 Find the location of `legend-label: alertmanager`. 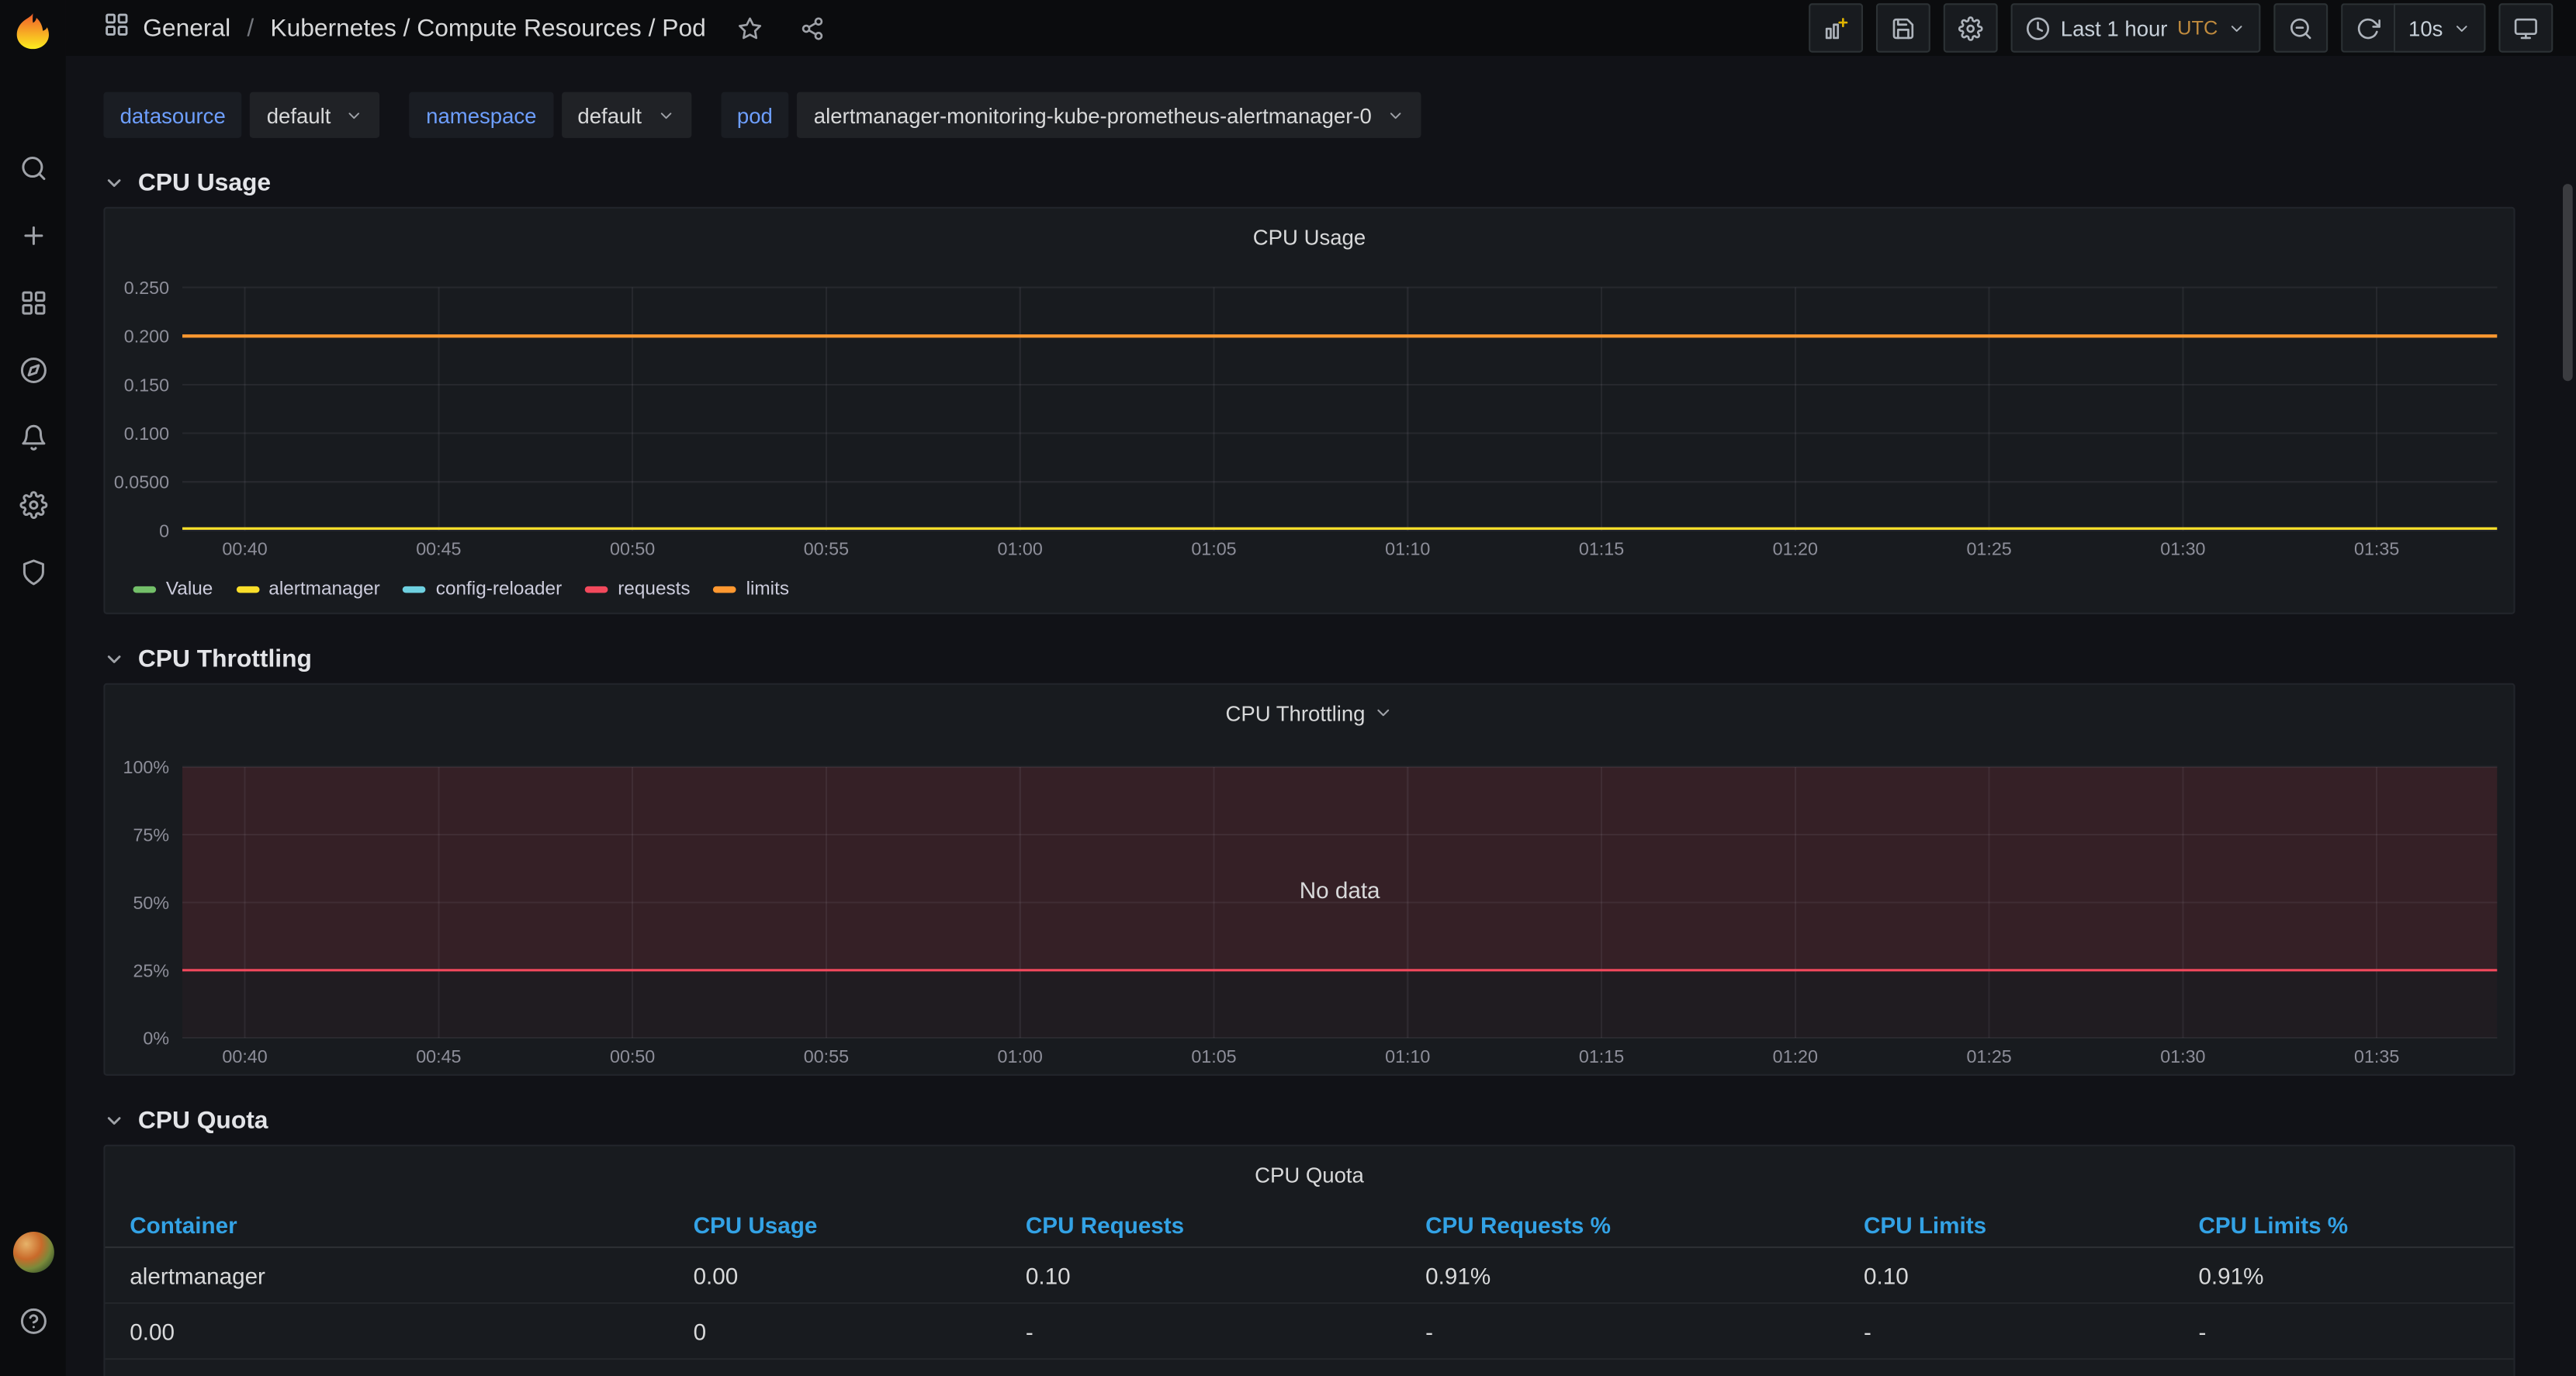

legend-label: alertmanager is located at coordinates (324, 589).